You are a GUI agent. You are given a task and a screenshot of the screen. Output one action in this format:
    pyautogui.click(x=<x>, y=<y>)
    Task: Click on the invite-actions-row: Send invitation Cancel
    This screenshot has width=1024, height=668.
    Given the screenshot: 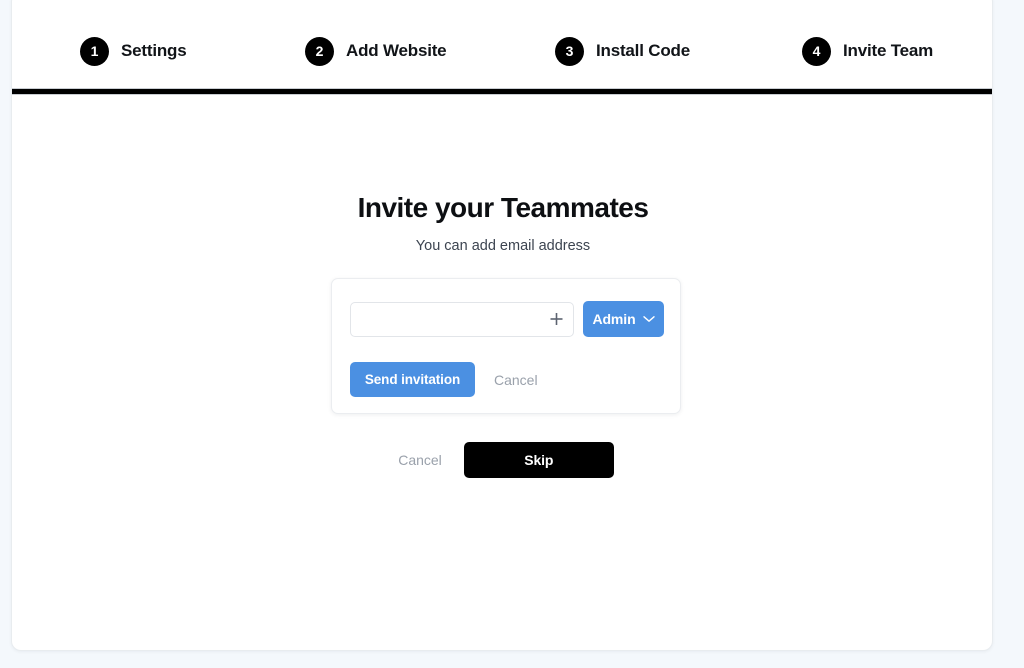 What is the action you would take?
    pyautogui.click(x=444, y=379)
    